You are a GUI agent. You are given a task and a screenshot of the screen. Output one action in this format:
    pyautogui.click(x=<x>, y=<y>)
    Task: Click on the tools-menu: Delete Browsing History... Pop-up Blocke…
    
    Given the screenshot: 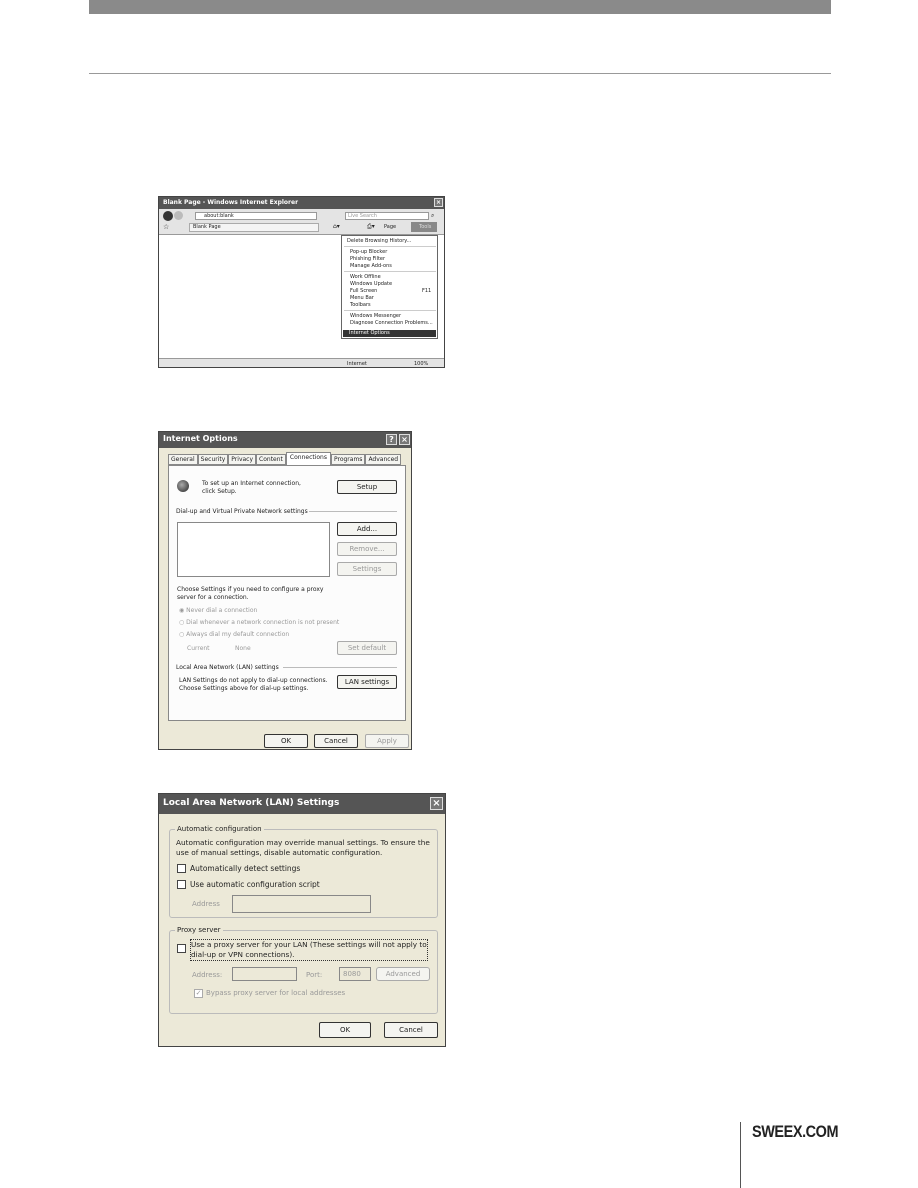 What is the action you would take?
    pyautogui.click(x=389, y=287)
    